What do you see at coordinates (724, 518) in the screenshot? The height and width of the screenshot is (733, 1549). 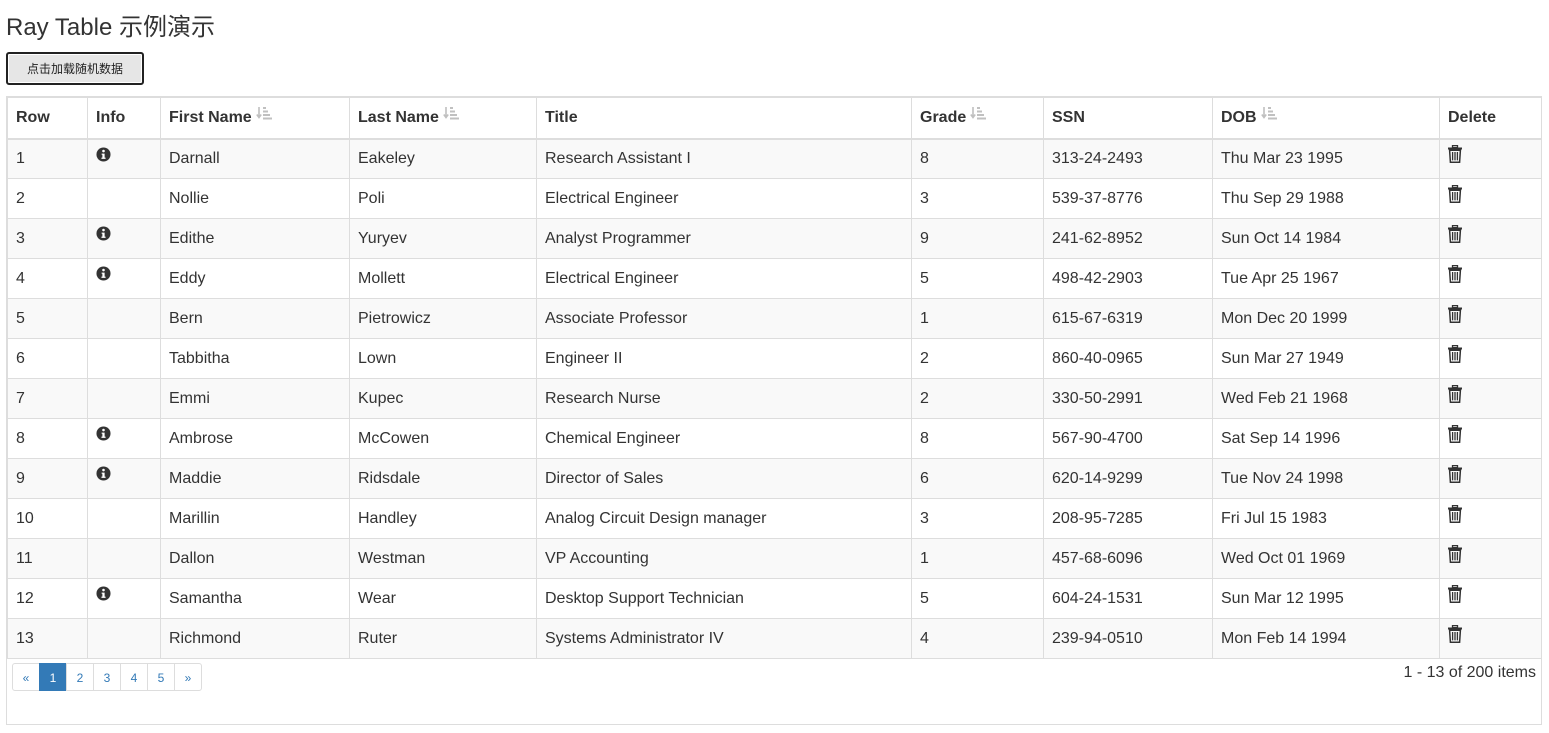 I see `title-cell: Analog Circuit Design manager` at bounding box center [724, 518].